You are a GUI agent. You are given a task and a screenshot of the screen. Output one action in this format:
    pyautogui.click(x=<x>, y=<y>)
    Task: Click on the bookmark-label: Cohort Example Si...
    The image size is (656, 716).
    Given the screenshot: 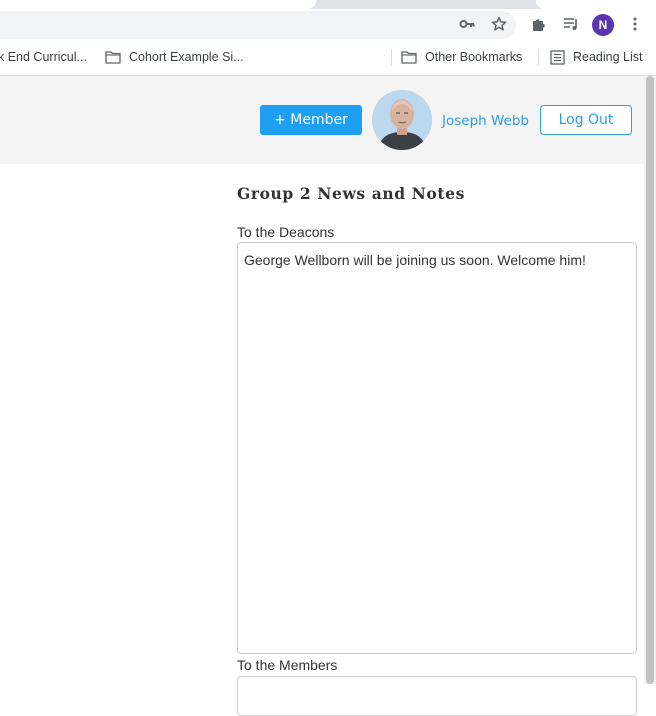 What is the action you would take?
    pyautogui.click(x=186, y=57)
    